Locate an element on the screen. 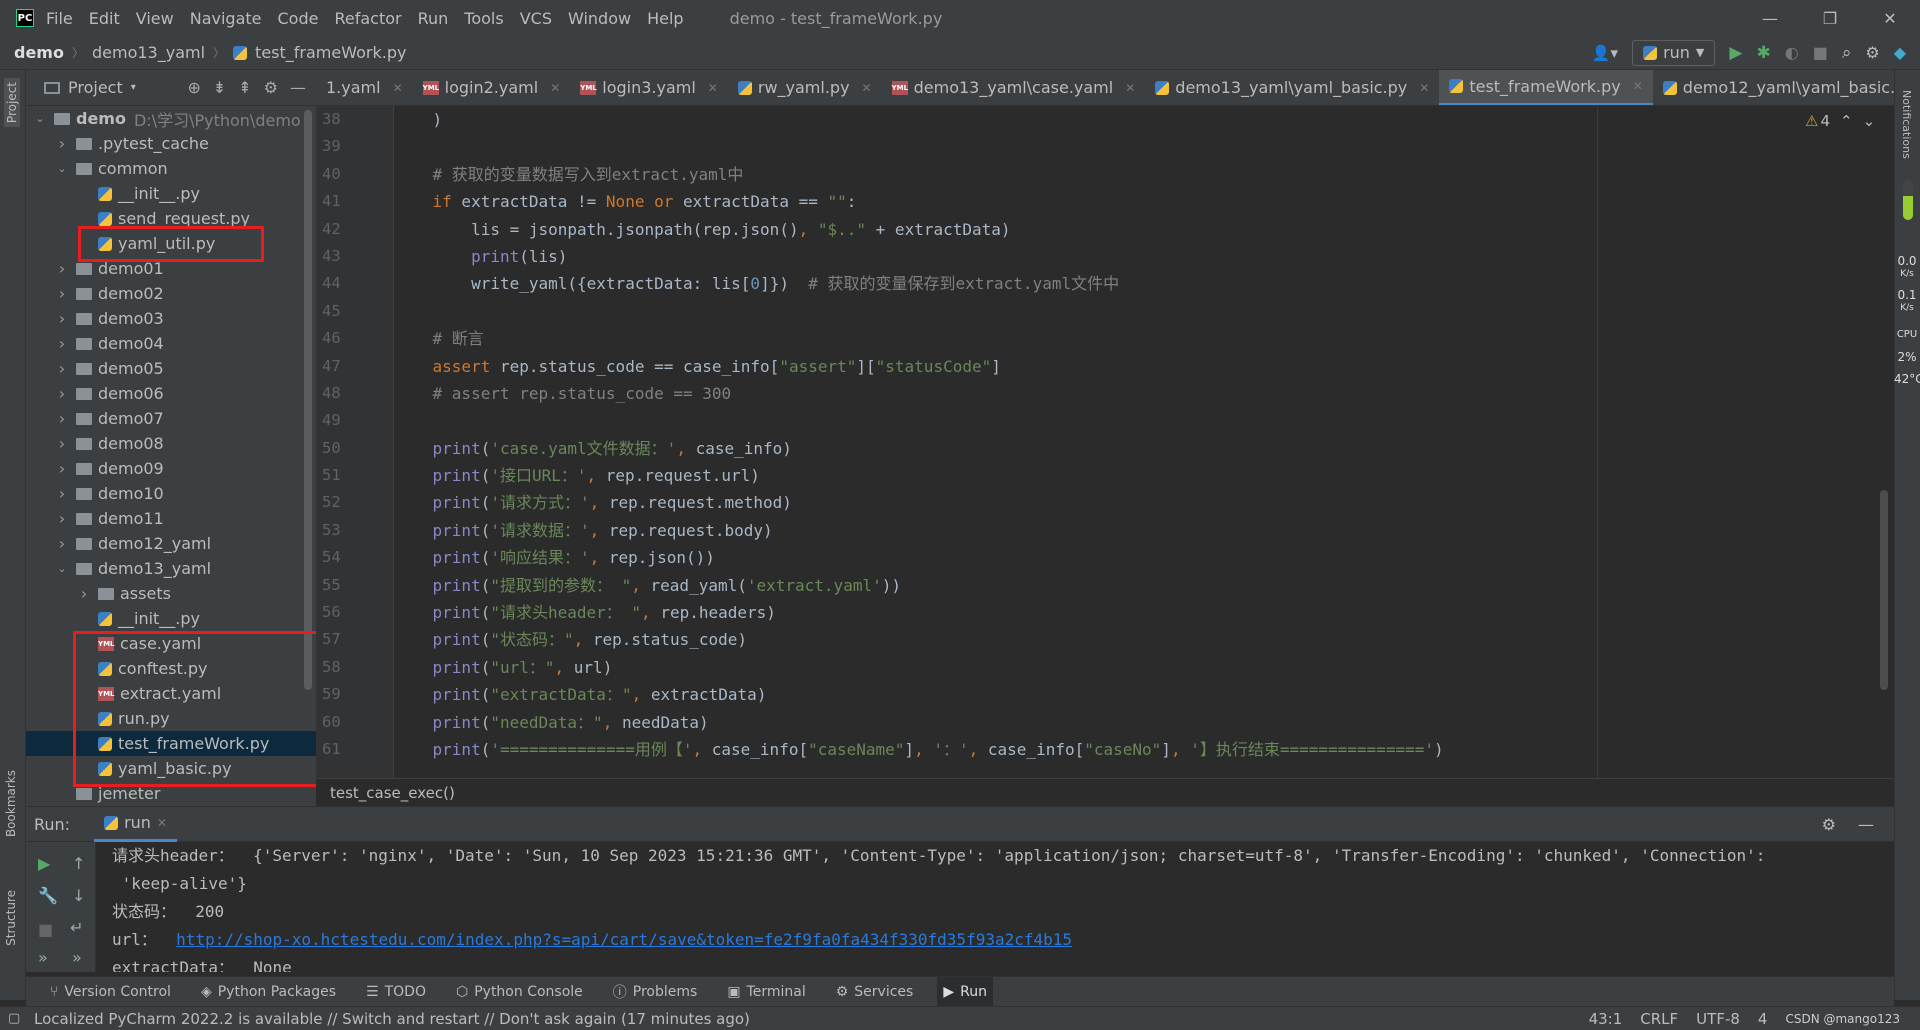  line-separator: CRLF is located at coordinates (1659, 1019).